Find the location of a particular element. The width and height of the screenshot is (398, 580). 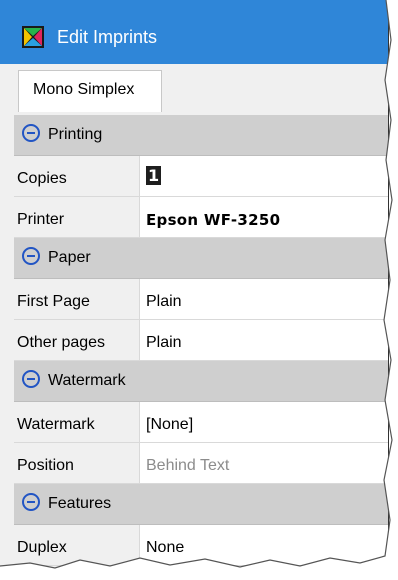

window-title: Edit Imprints is located at coordinates (107, 37).